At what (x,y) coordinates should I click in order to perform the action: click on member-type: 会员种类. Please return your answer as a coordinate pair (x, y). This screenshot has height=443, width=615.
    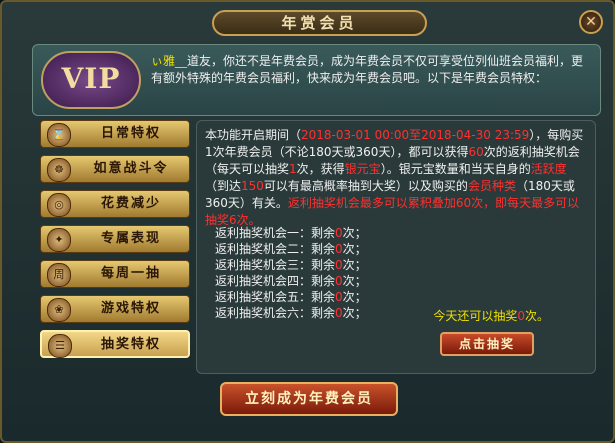
    Looking at the image, I should click on (491, 186).